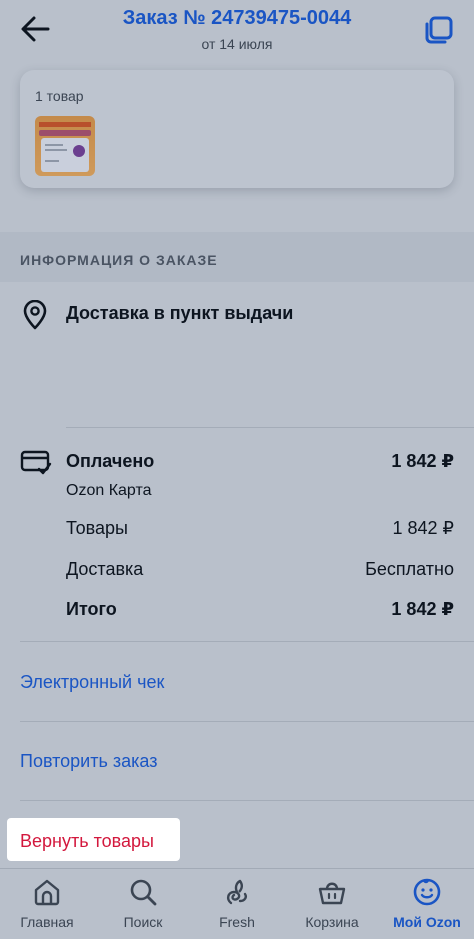  Describe the element at coordinates (119, 260) in the screenshot. I see `section-title: ИНФОРМАЦИЯ О ЗАКАЗЕ` at that location.